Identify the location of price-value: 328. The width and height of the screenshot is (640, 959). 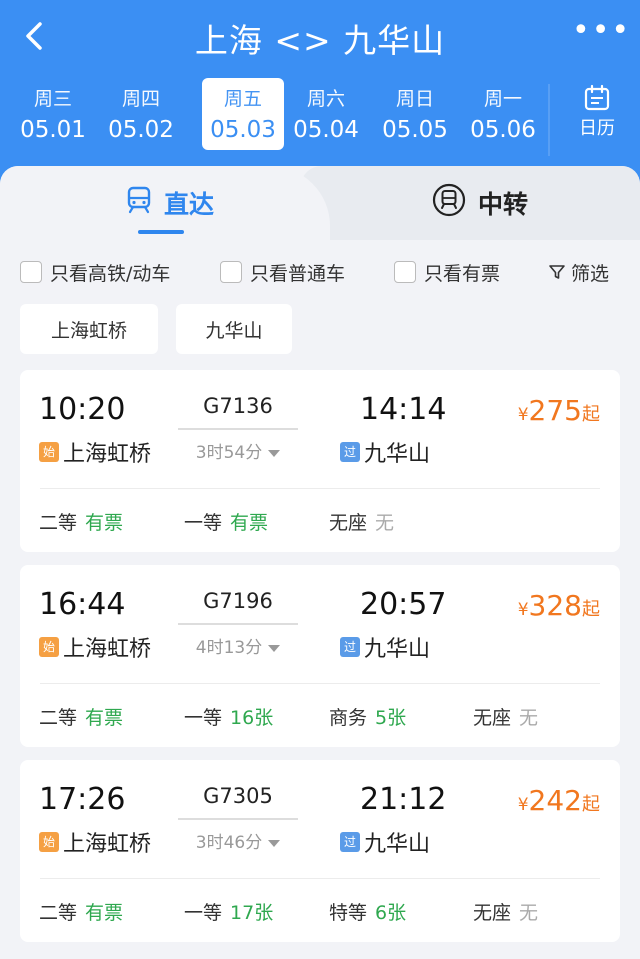
(555, 605).